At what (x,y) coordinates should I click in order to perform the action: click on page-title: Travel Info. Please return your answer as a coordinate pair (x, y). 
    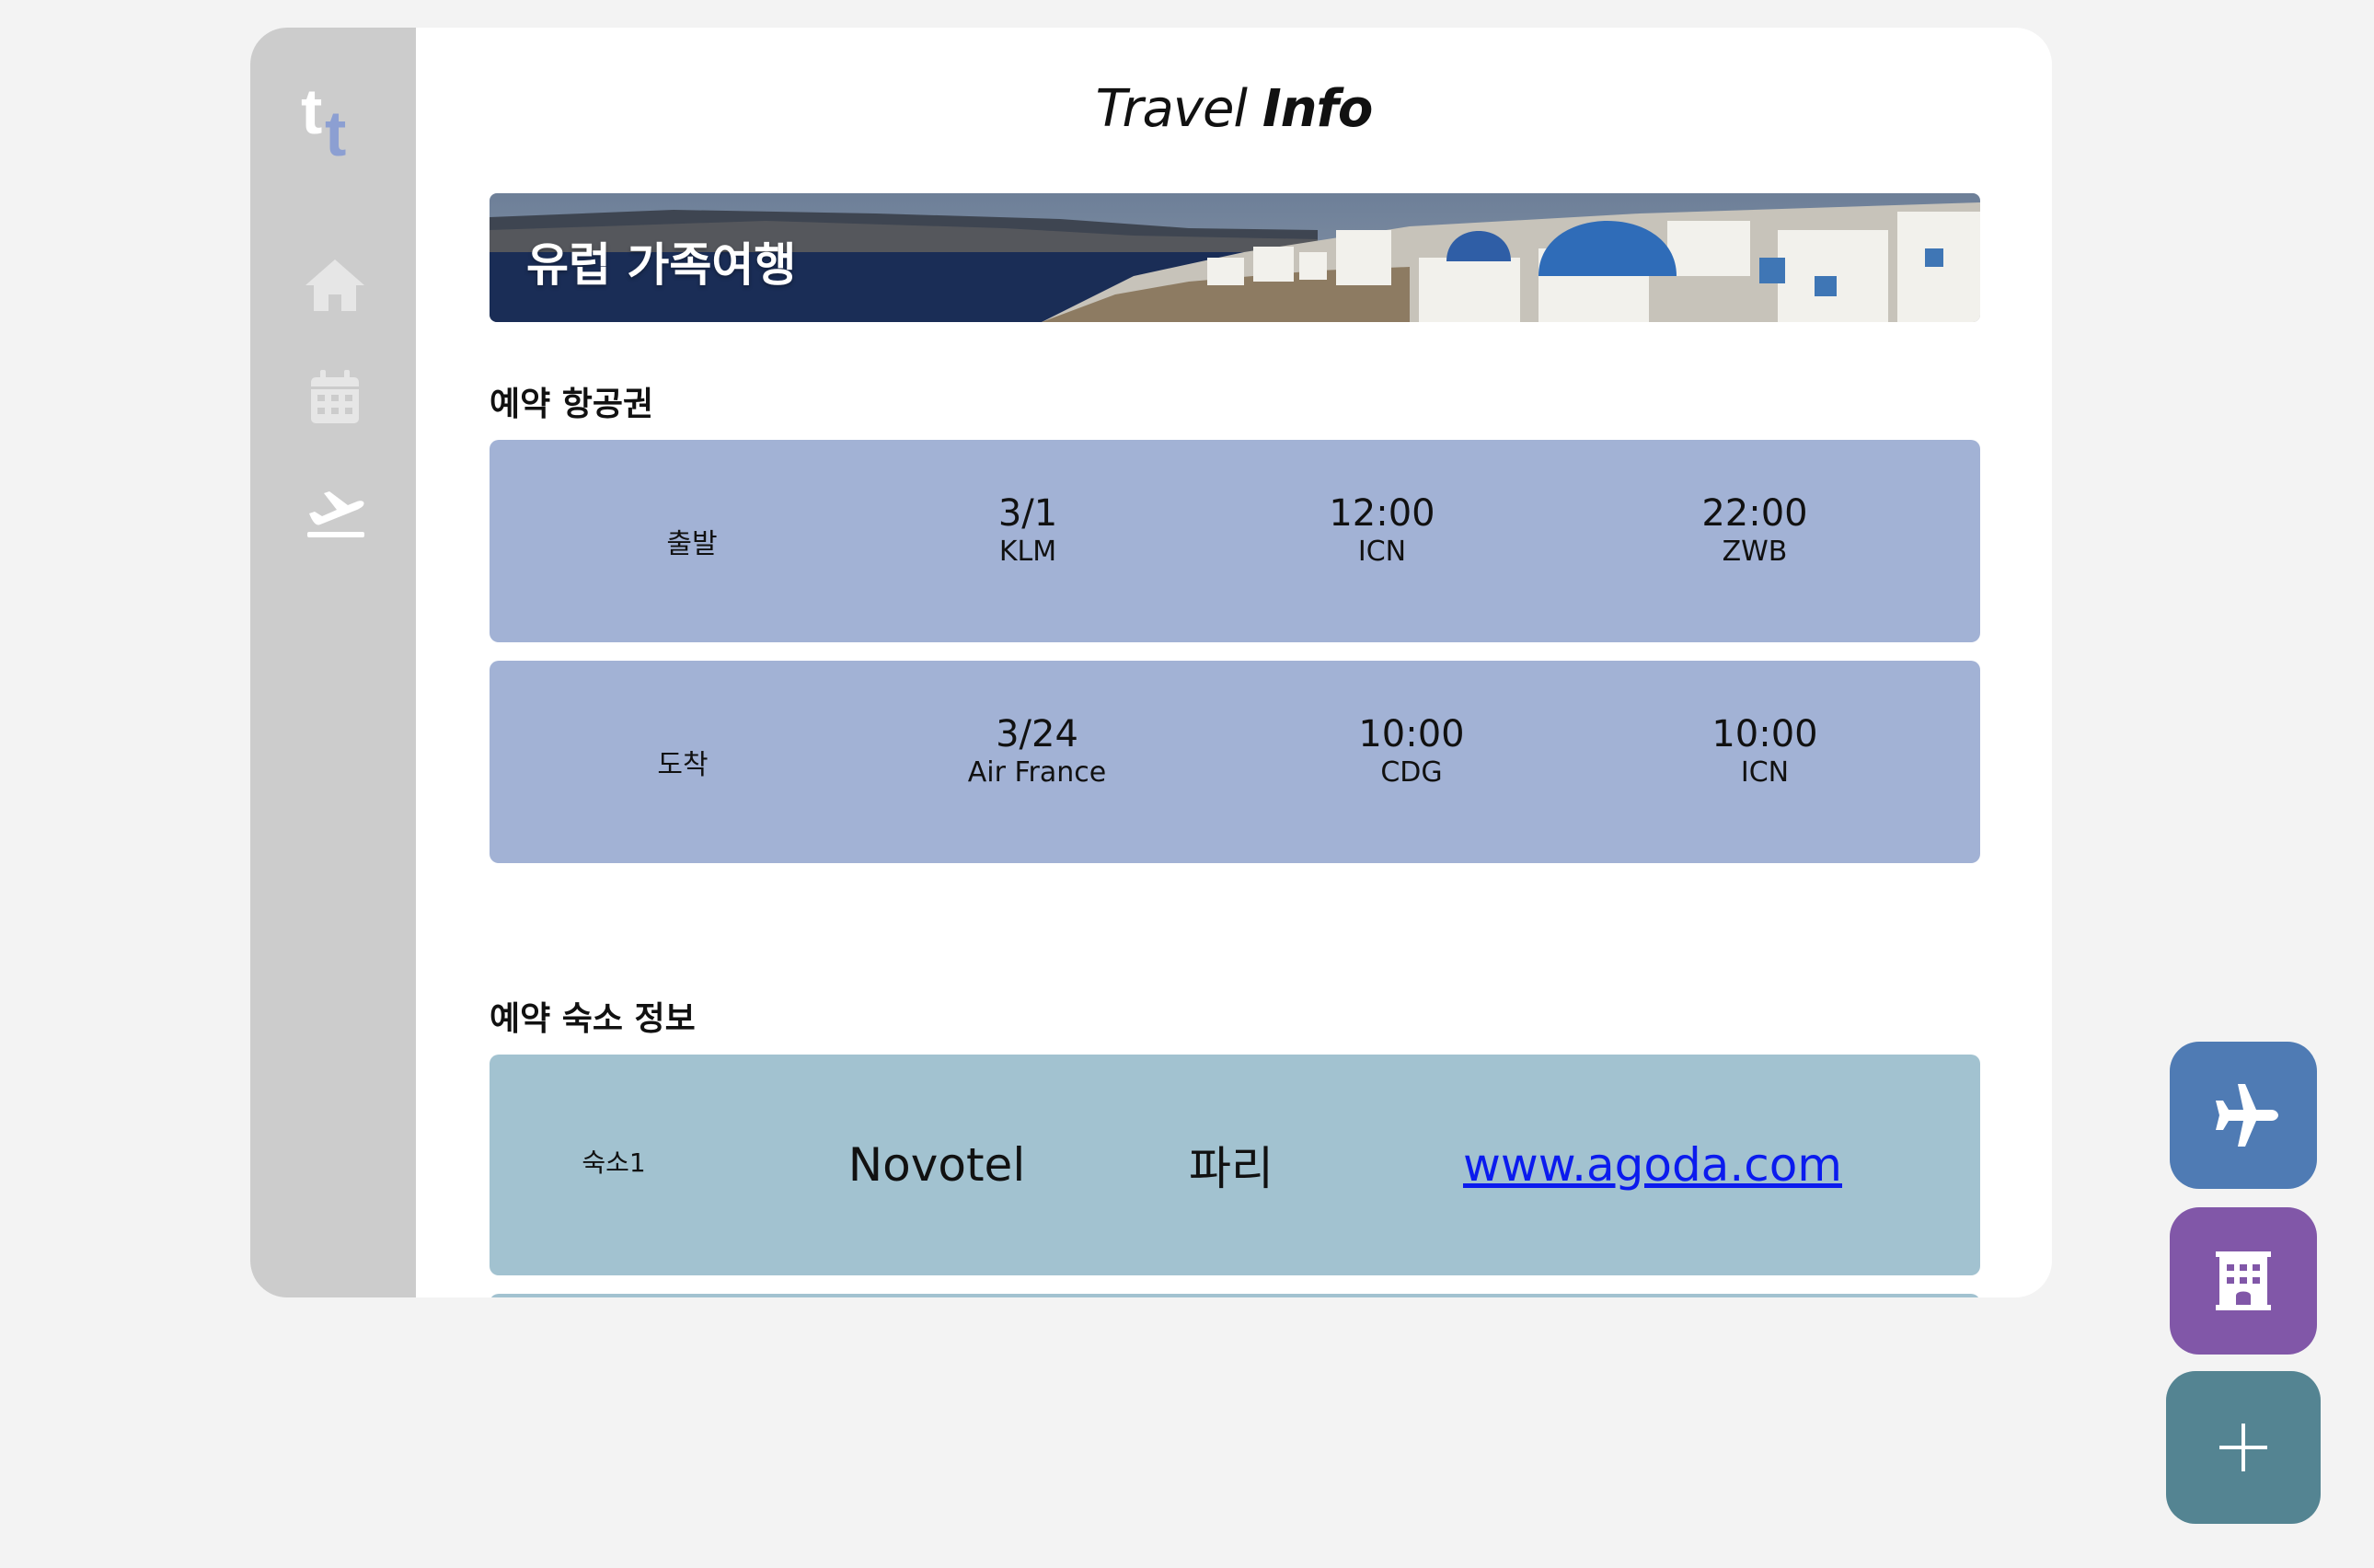
    Looking at the image, I should click on (1234, 109).